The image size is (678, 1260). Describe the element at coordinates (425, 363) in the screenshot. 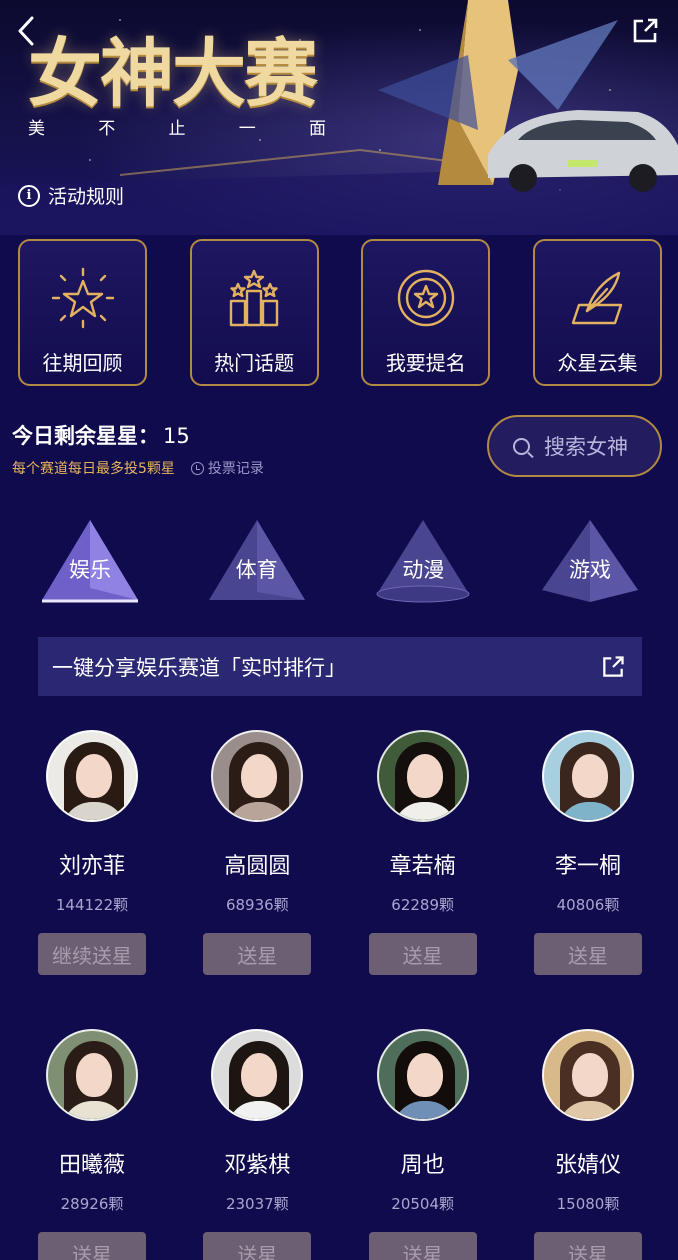

I see `menu-item-label: 我要提名` at that location.